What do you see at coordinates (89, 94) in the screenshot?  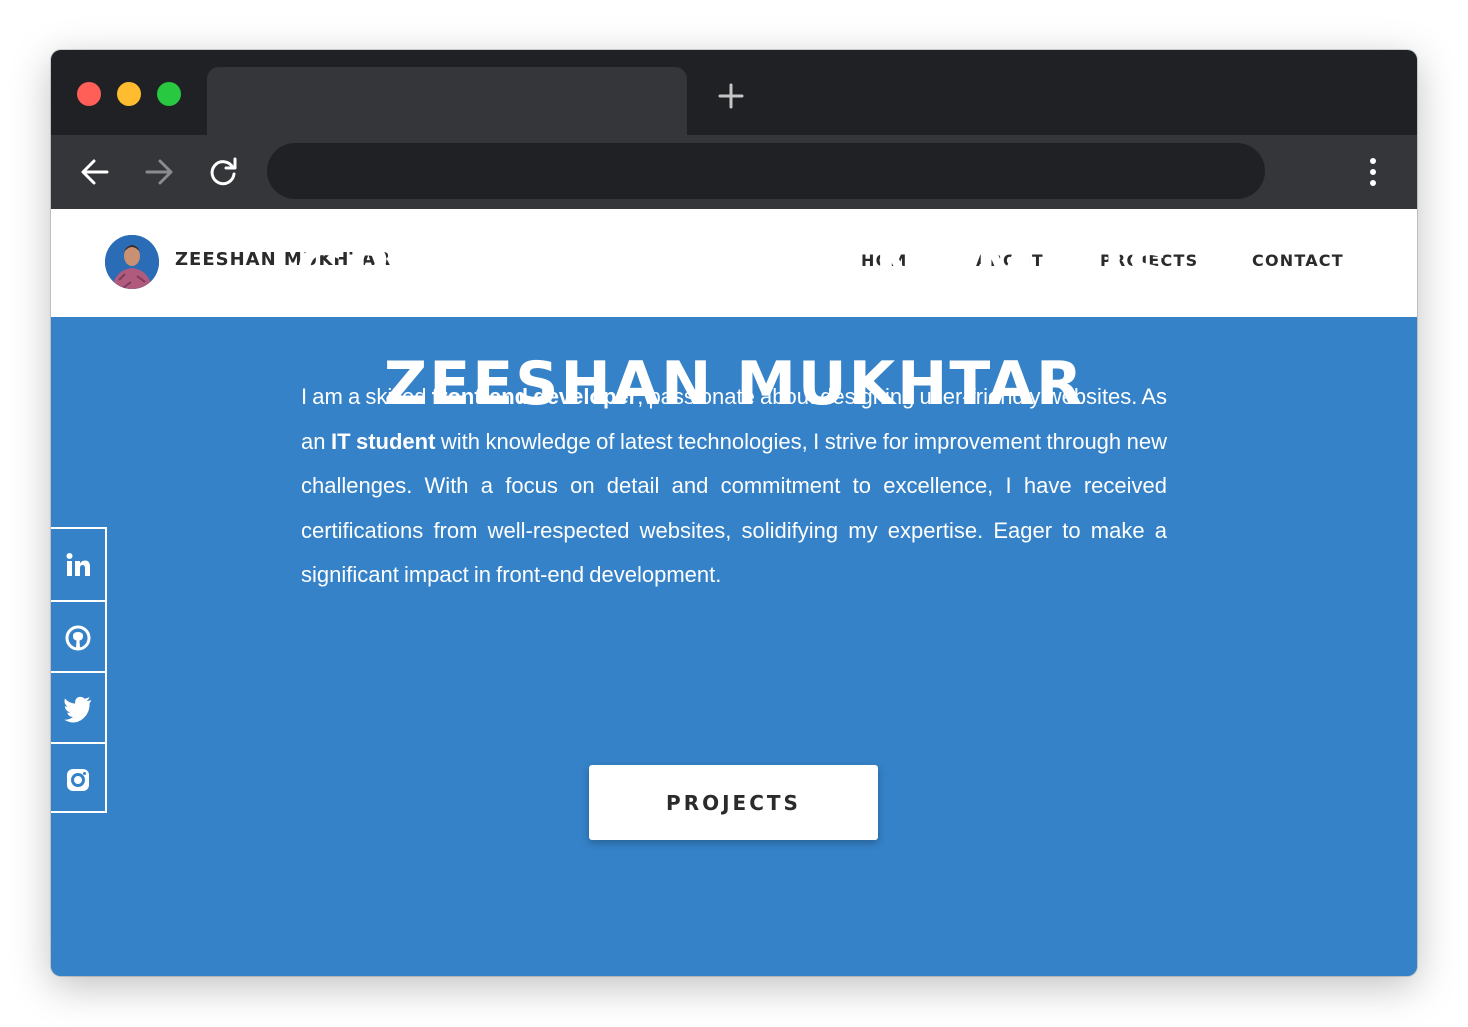 I see `close-window-button` at bounding box center [89, 94].